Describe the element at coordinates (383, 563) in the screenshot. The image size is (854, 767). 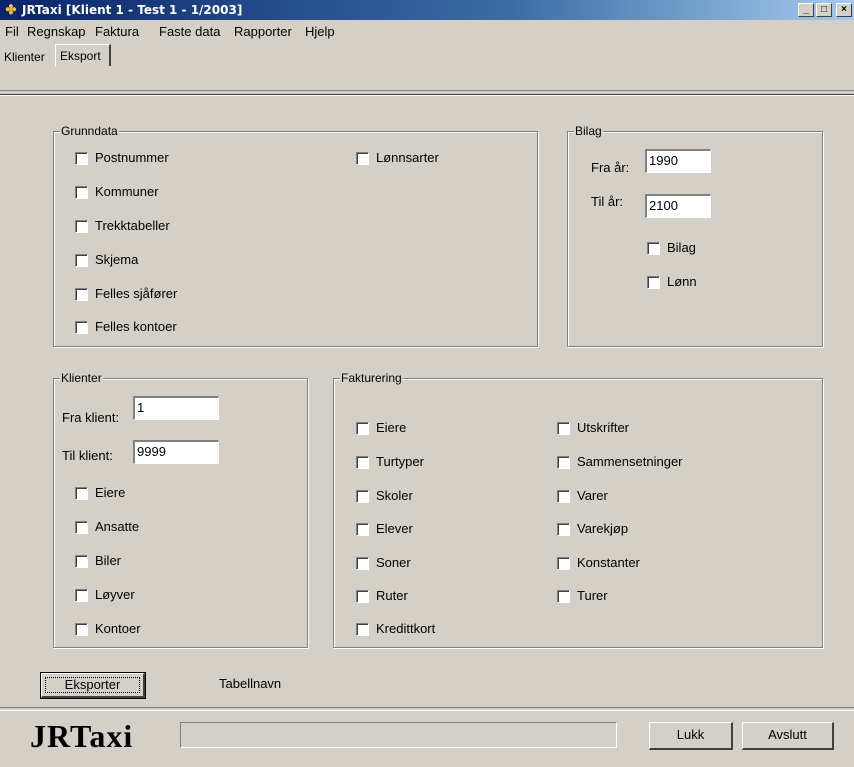
I see `checkbox-soner: Soner` at that location.